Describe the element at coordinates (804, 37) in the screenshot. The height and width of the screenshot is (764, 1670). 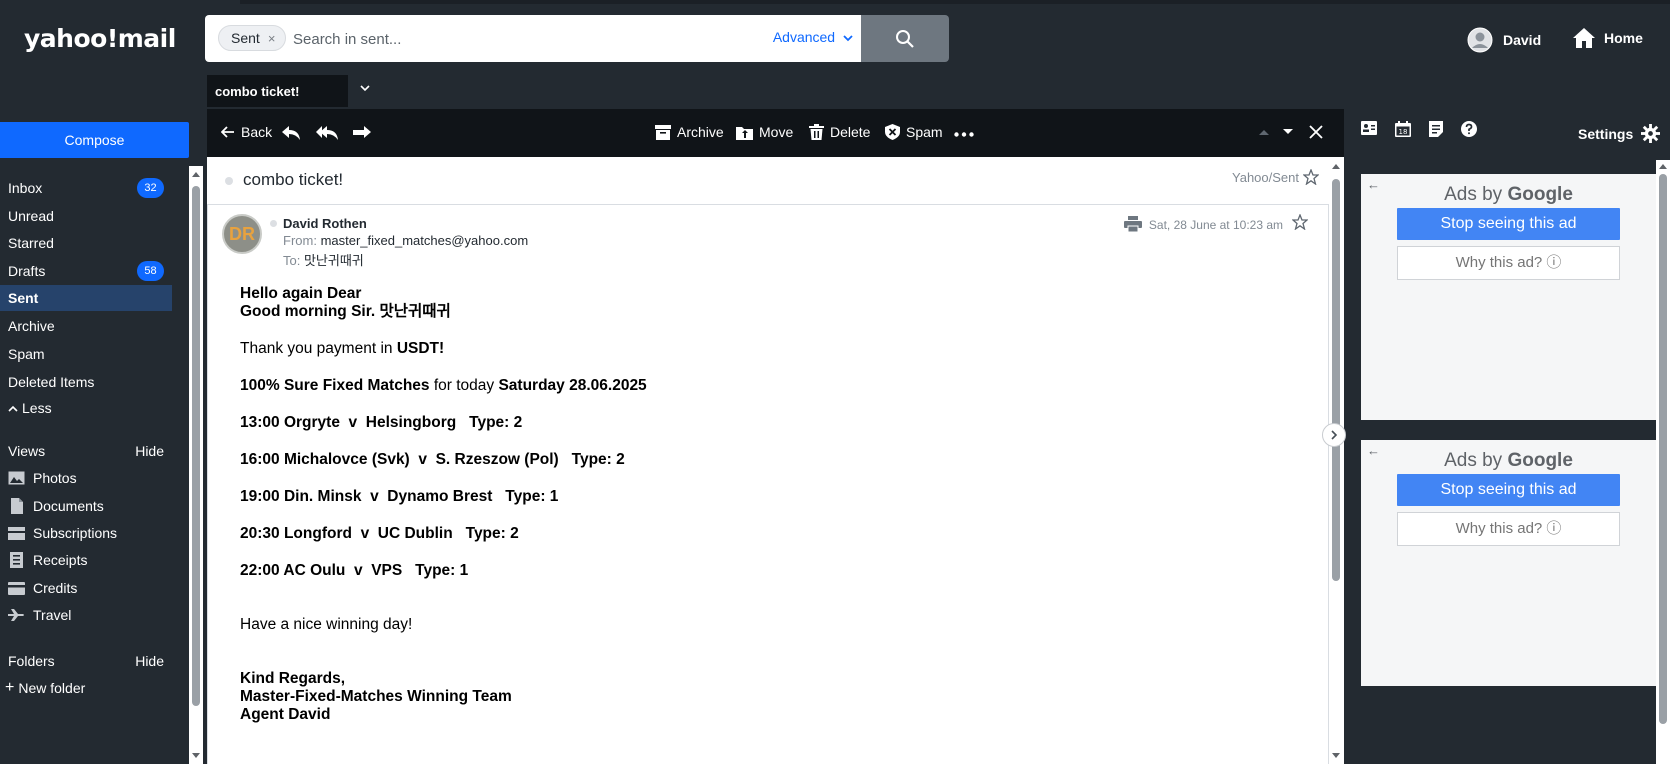
I see `advanced-label: Advanced` at that location.